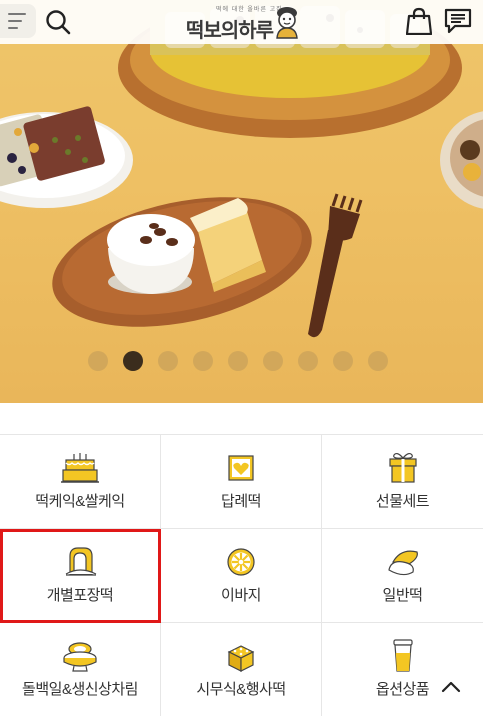  I want to click on gift-icon, so click(402, 467).